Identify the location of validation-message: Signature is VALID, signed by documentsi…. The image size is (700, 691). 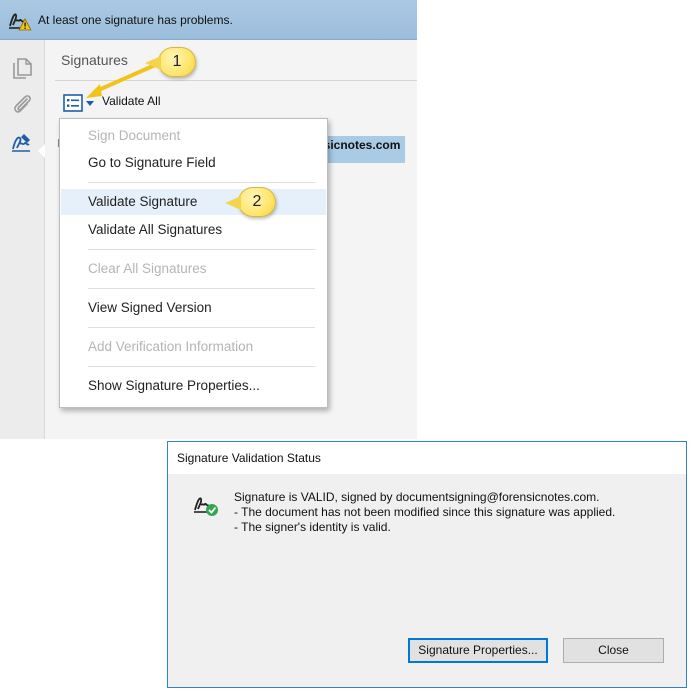
(424, 512).